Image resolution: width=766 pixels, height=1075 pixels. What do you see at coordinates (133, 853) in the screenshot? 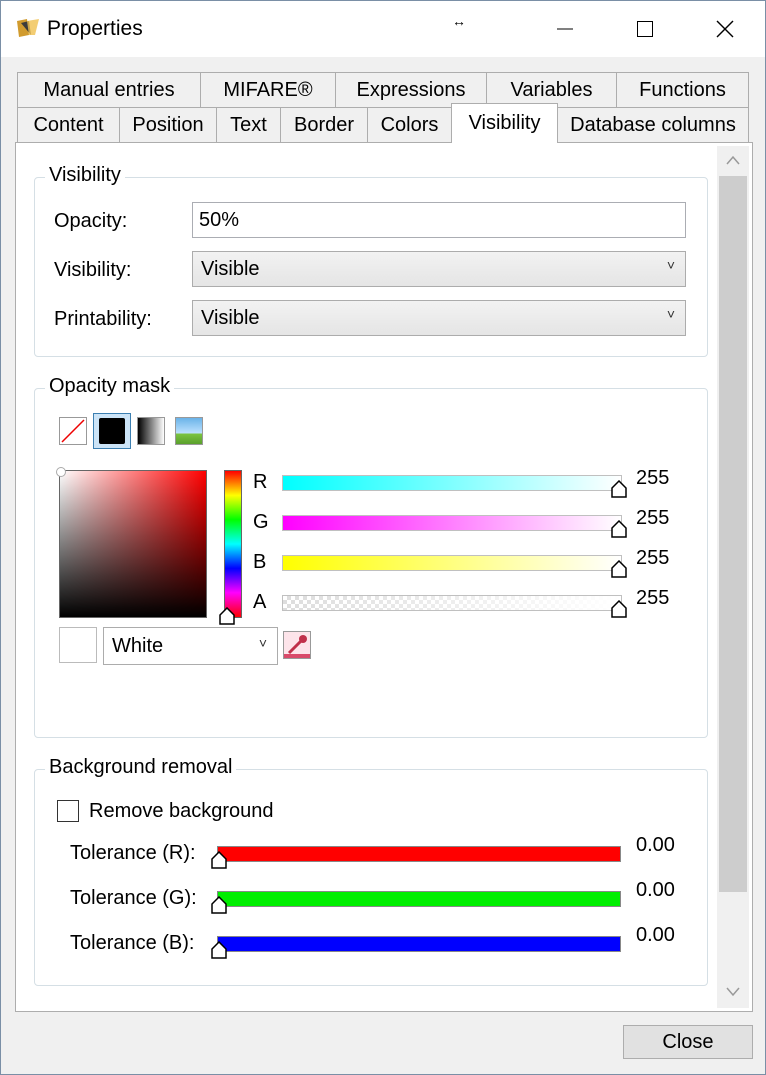
I see `tolerance-label: Tolerance (R):` at bounding box center [133, 853].